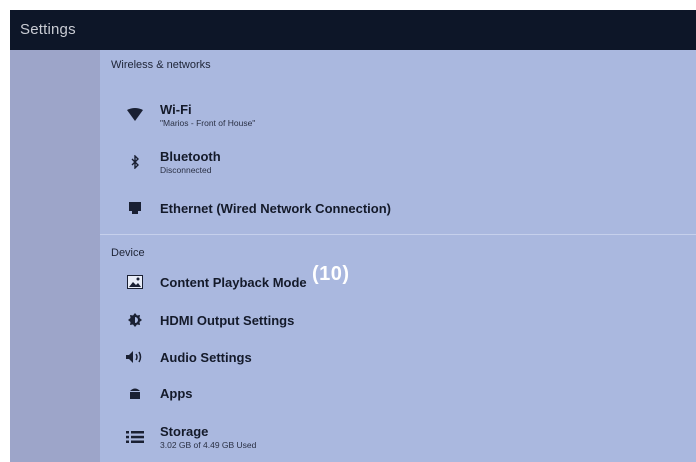 Image resolution: width=696 pixels, height=462 pixels. Describe the element at coordinates (176, 393) in the screenshot. I see `settings-item-label: Apps` at that location.